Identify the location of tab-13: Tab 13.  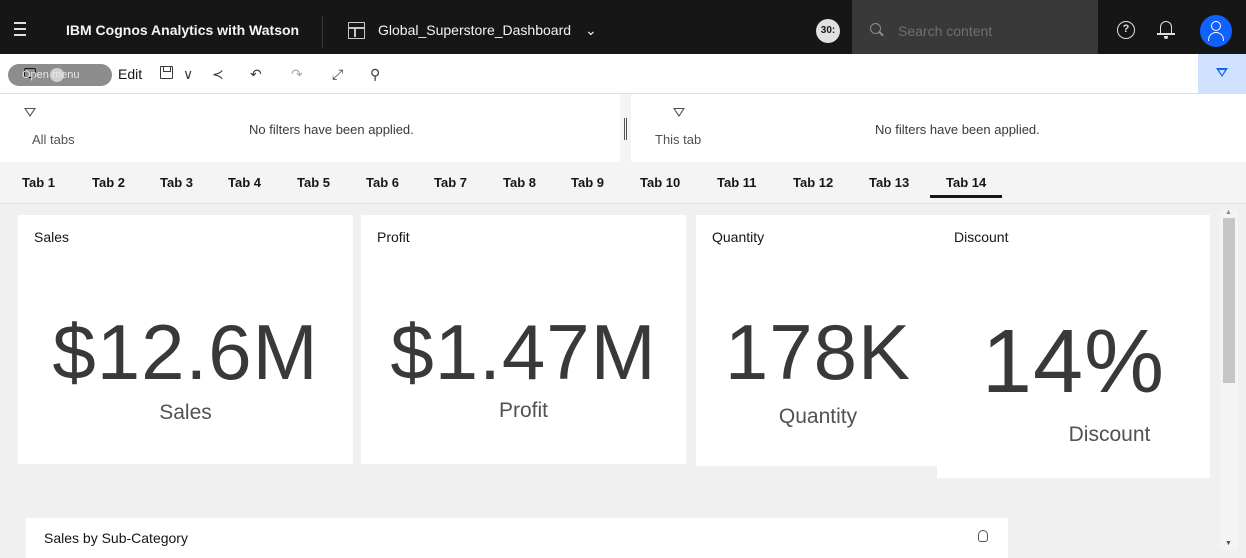
(889, 182).